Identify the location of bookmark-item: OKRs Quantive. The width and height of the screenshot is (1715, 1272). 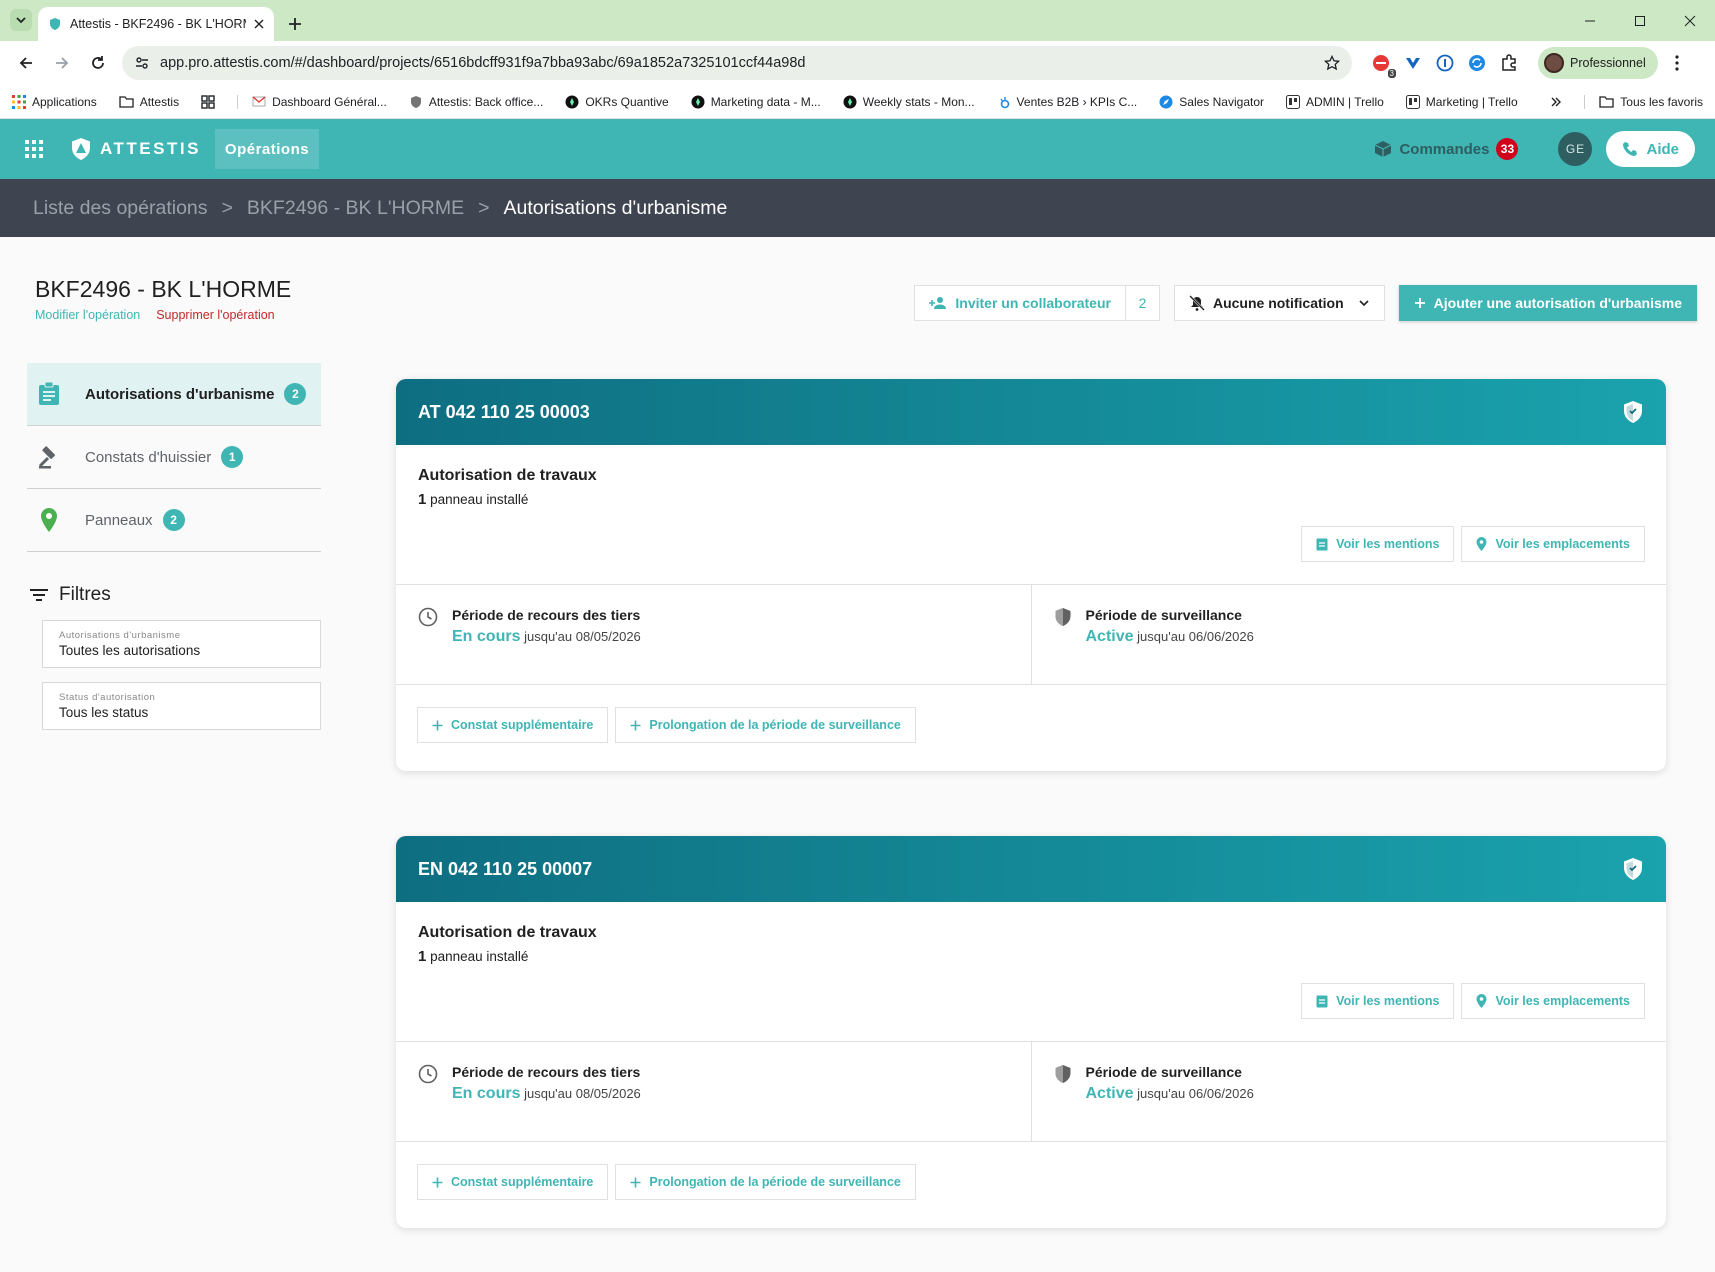
(617, 101).